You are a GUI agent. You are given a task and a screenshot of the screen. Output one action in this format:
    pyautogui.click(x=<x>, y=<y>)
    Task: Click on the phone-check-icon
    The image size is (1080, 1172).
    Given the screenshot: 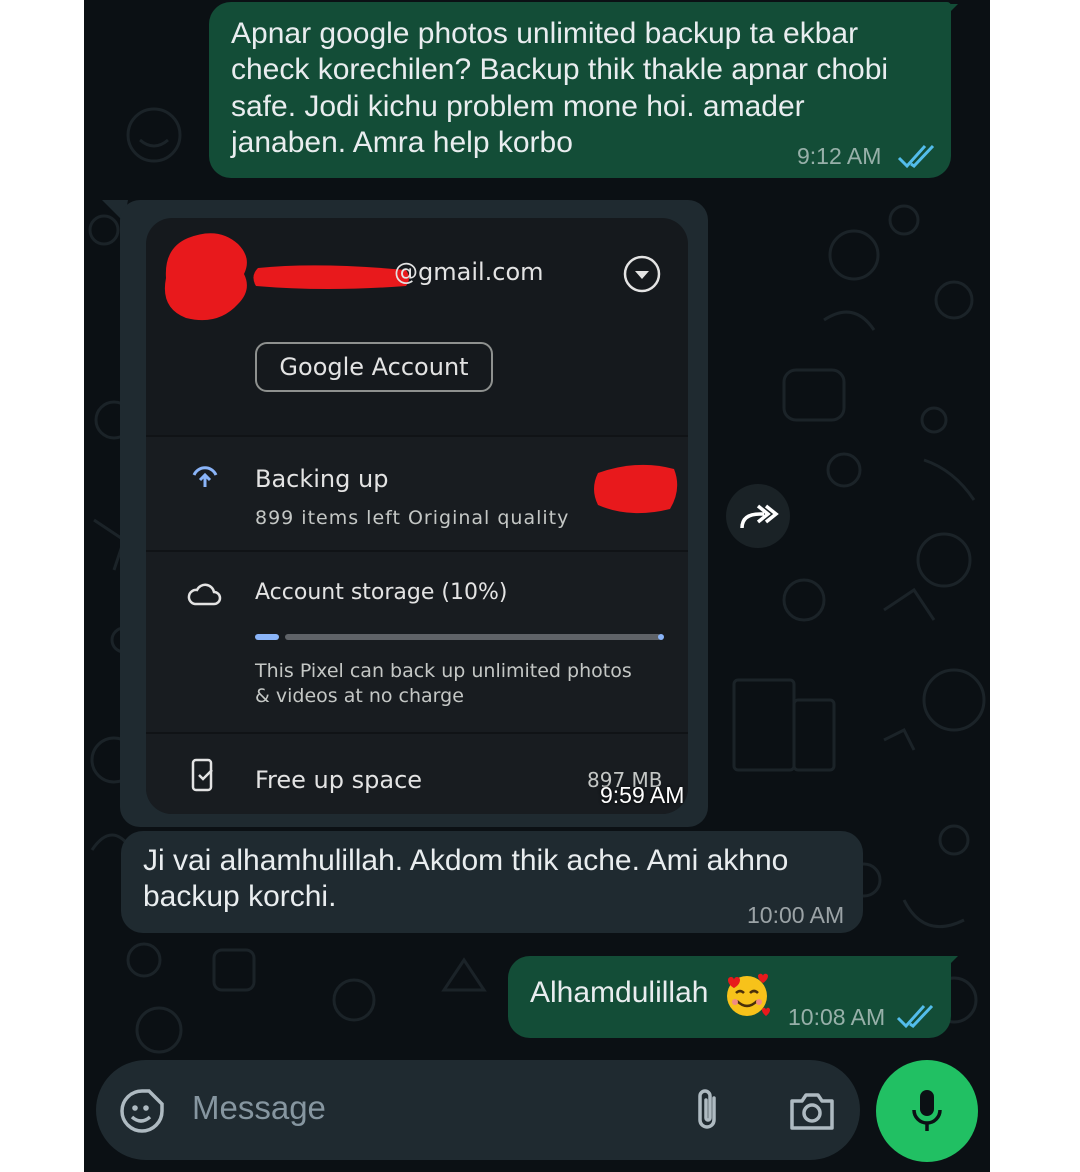 What is the action you would take?
    pyautogui.click(x=202, y=775)
    